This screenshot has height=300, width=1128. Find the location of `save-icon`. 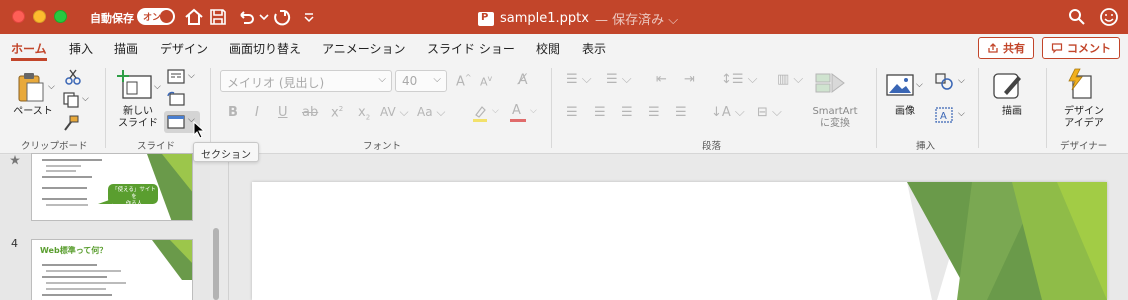

save-icon is located at coordinates (218, 17).